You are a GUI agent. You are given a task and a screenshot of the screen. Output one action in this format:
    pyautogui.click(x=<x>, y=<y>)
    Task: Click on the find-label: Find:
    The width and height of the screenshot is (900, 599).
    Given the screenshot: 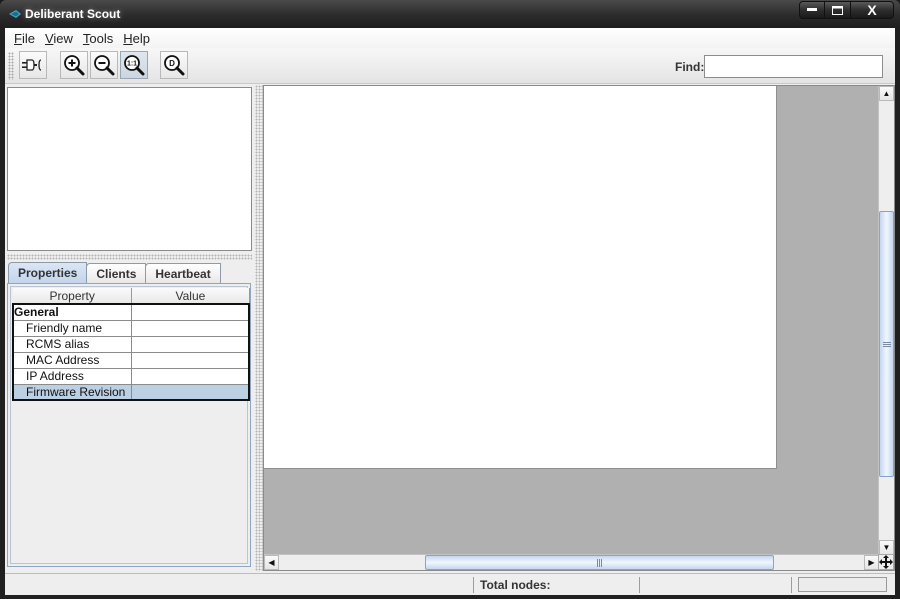 What is the action you would take?
    pyautogui.click(x=690, y=67)
    